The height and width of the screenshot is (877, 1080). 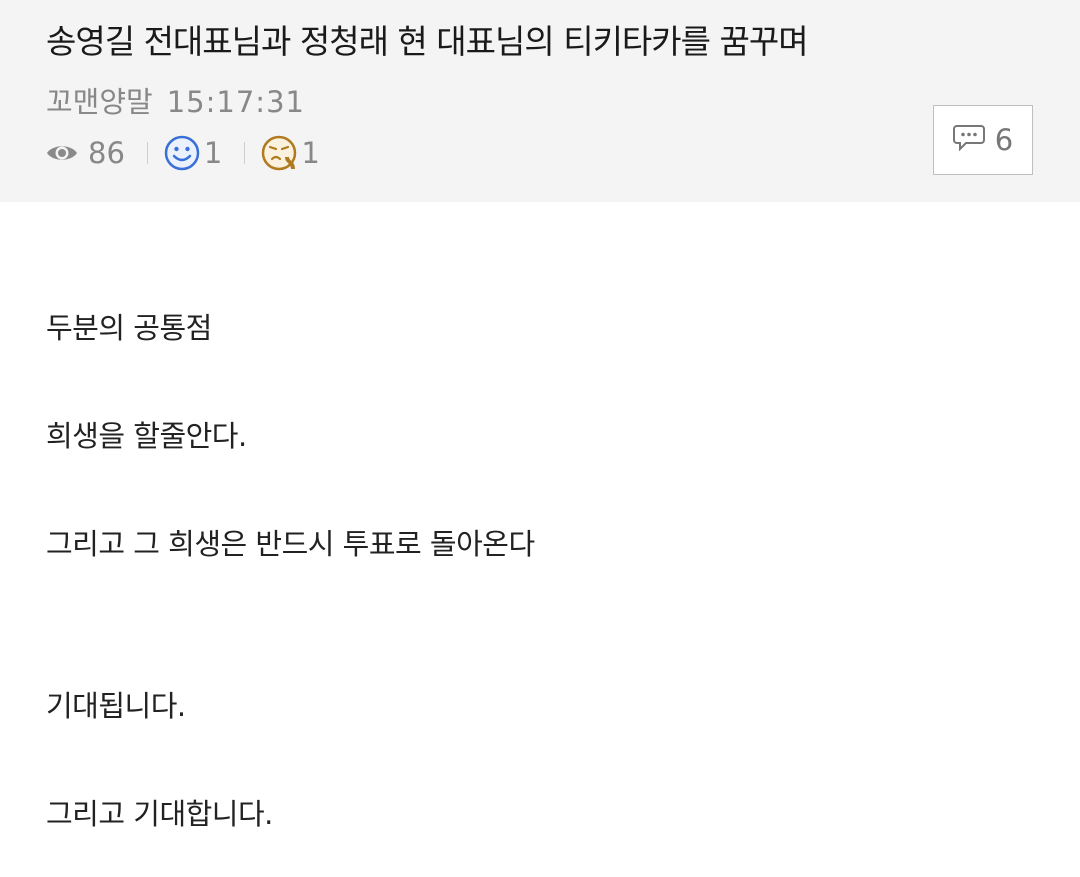 I want to click on author-name: 꼬맨양말, so click(x=99, y=102).